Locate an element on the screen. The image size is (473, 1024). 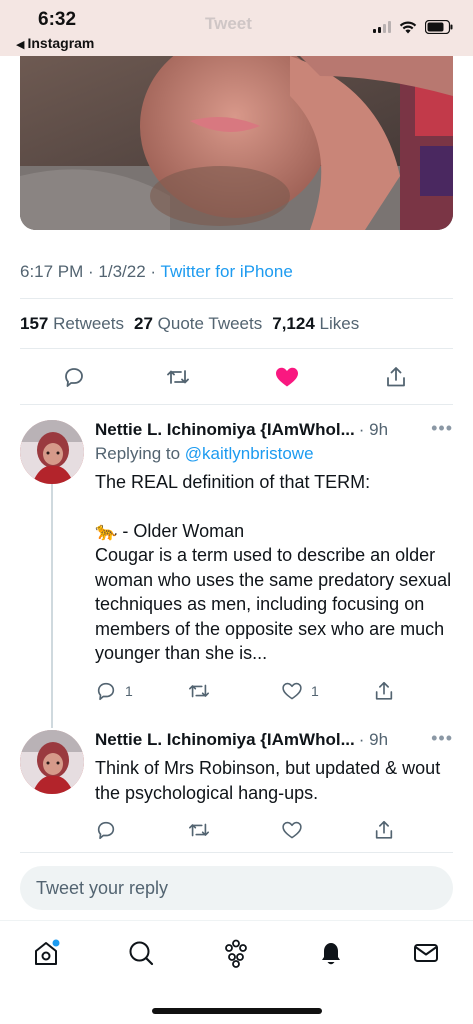
status-time: 6:32 is located at coordinates (57, 19).